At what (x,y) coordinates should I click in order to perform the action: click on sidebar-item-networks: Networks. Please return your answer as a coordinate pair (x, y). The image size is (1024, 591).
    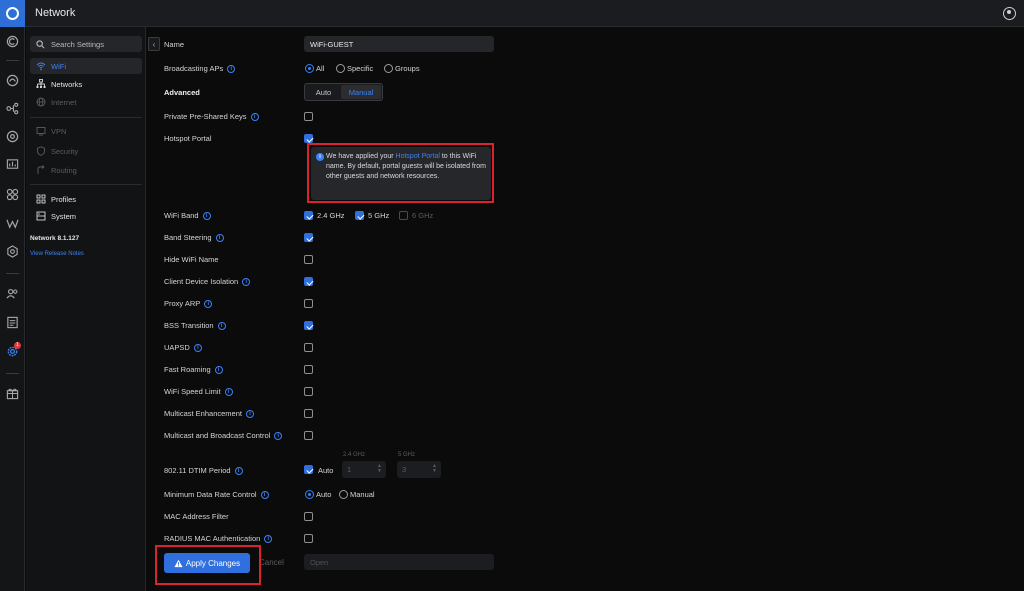
    Looking at the image, I should click on (86, 84).